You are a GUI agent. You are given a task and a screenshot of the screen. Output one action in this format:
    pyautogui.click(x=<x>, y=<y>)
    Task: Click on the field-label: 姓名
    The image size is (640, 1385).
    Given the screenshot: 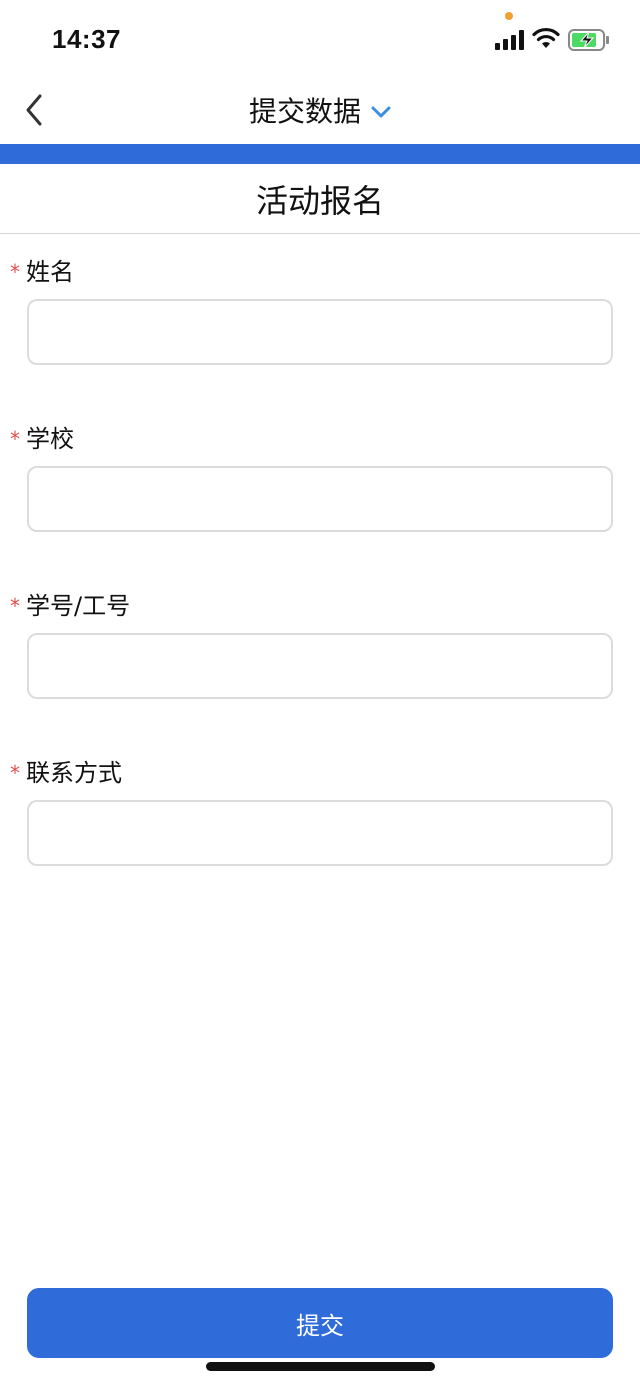 What is the action you would take?
    pyautogui.click(x=50, y=271)
    